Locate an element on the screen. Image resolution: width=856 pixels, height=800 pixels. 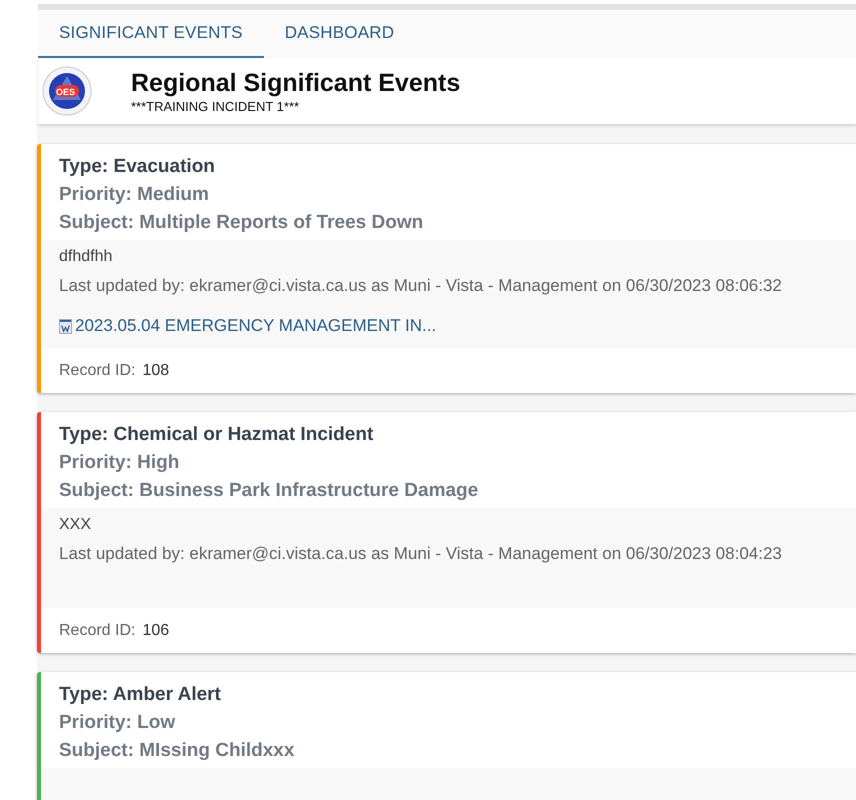
logo-icon is located at coordinates (67, 91).